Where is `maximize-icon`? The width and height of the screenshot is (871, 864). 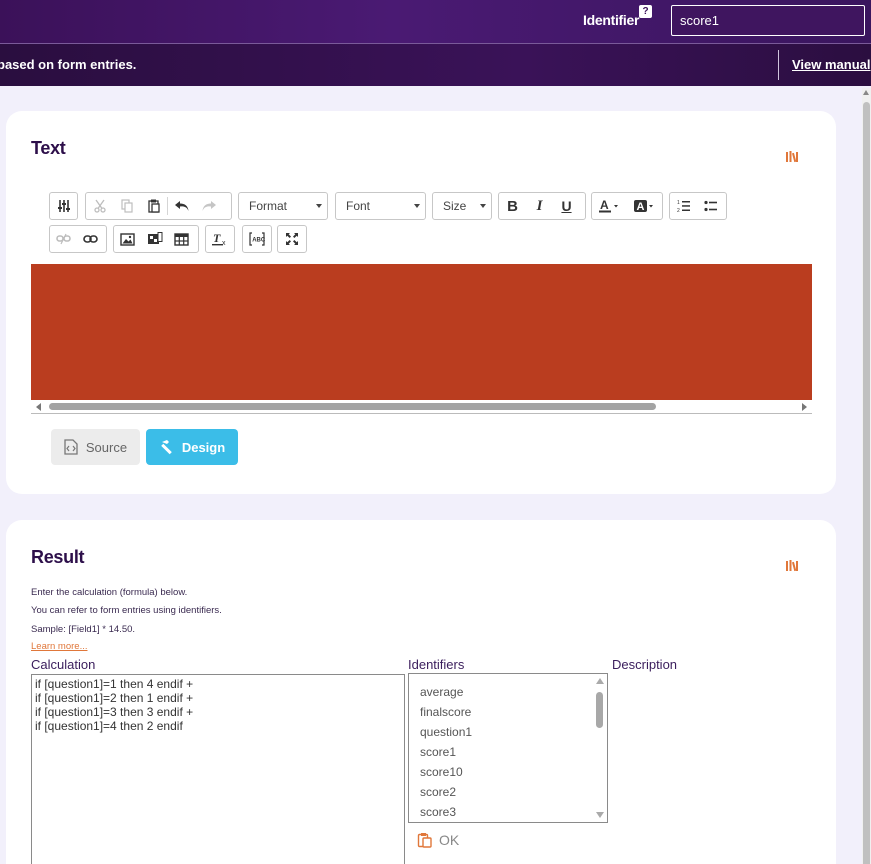 maximize-icon is located at coordinates (291, 239).